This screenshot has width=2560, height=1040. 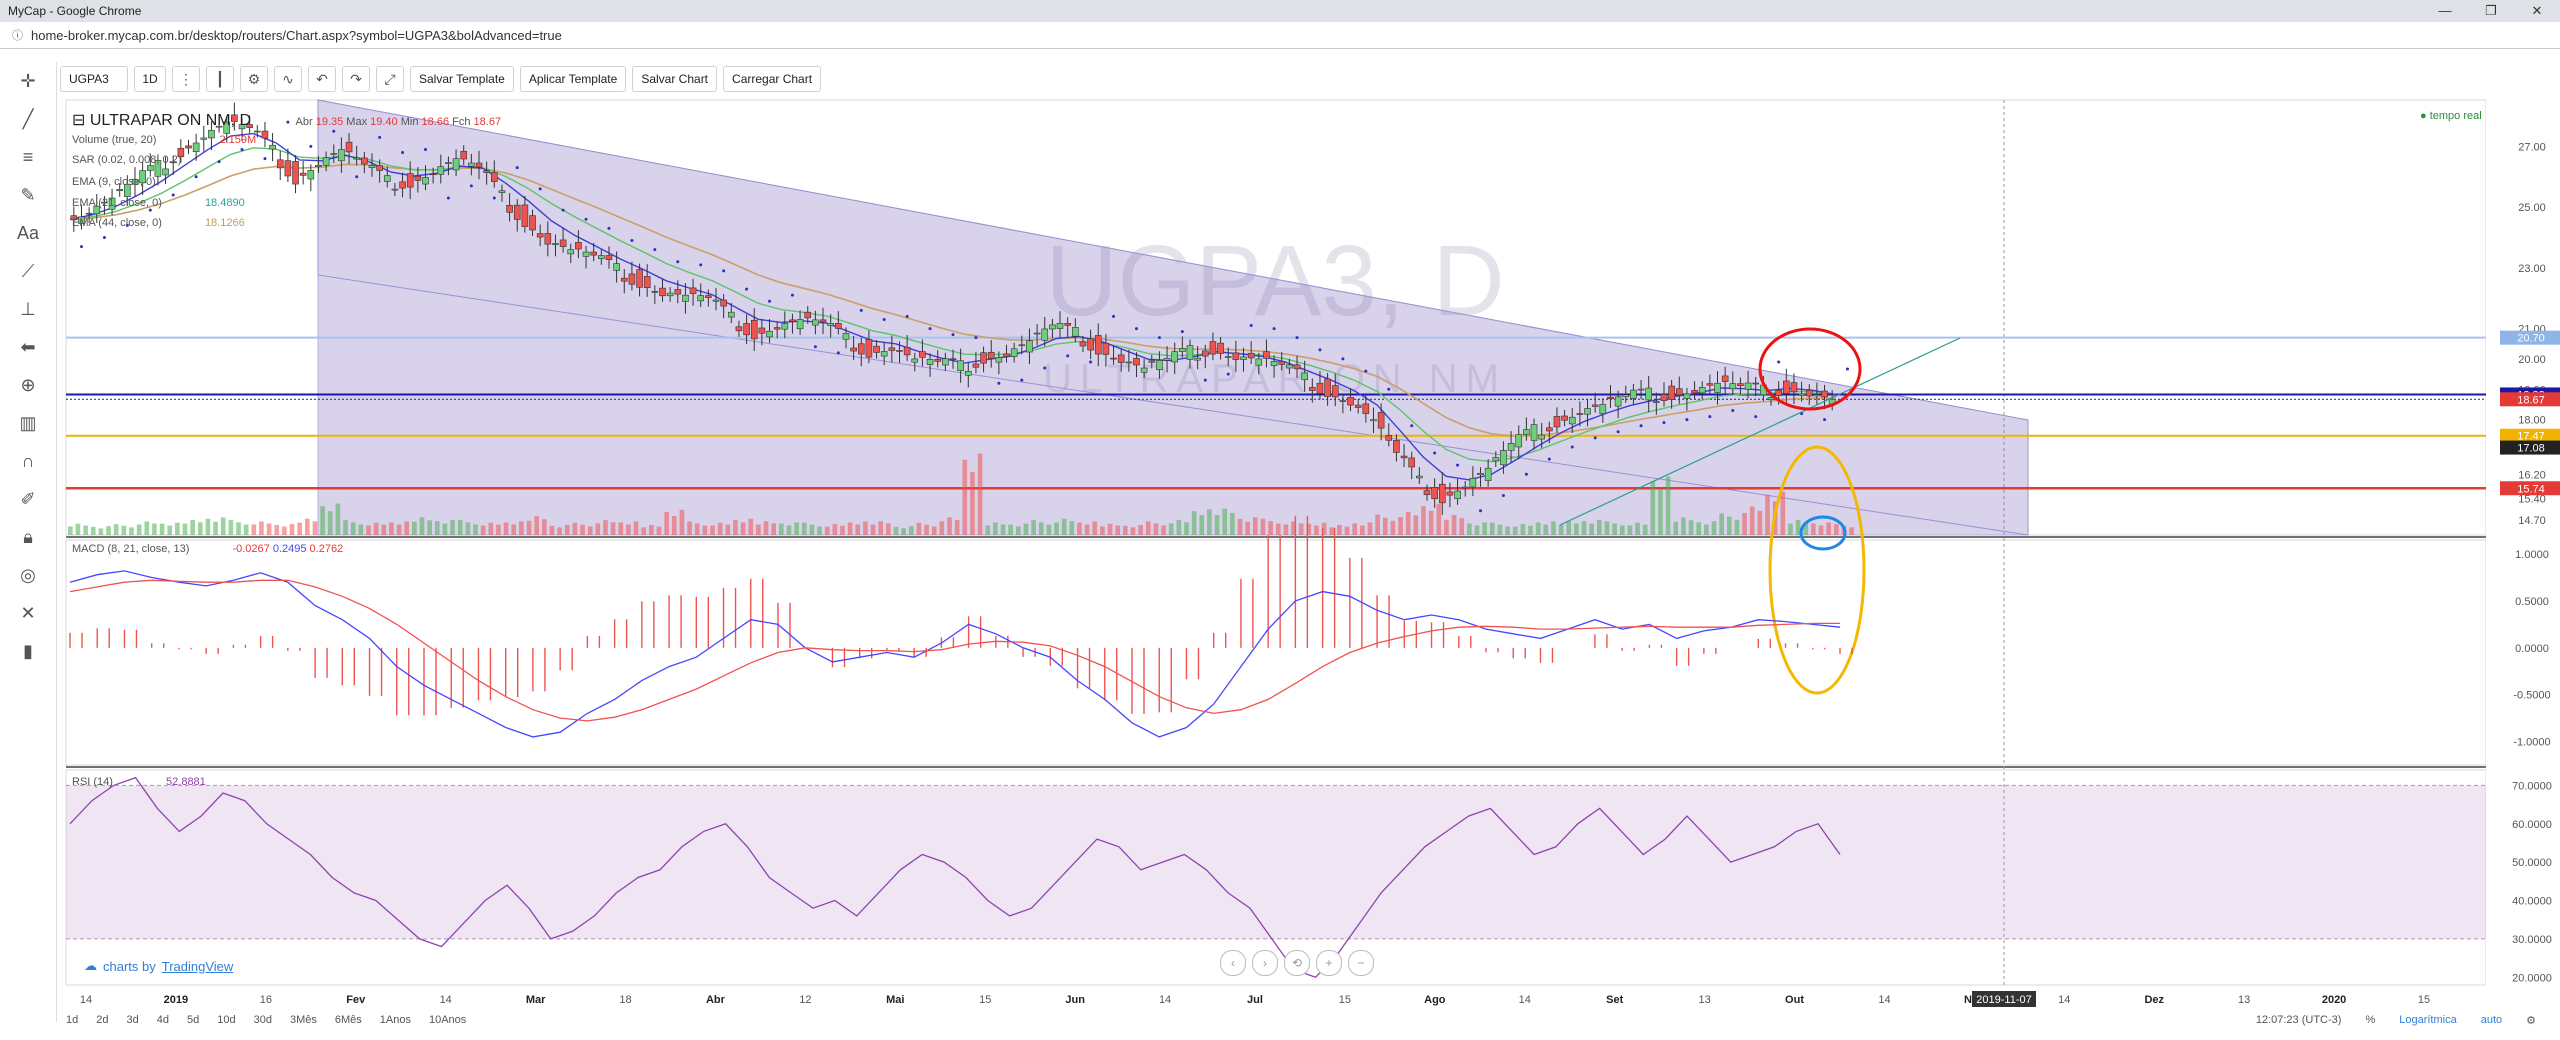 I want to click on range-button-3Mês: 3Mês, so click(x=303, y=1020).